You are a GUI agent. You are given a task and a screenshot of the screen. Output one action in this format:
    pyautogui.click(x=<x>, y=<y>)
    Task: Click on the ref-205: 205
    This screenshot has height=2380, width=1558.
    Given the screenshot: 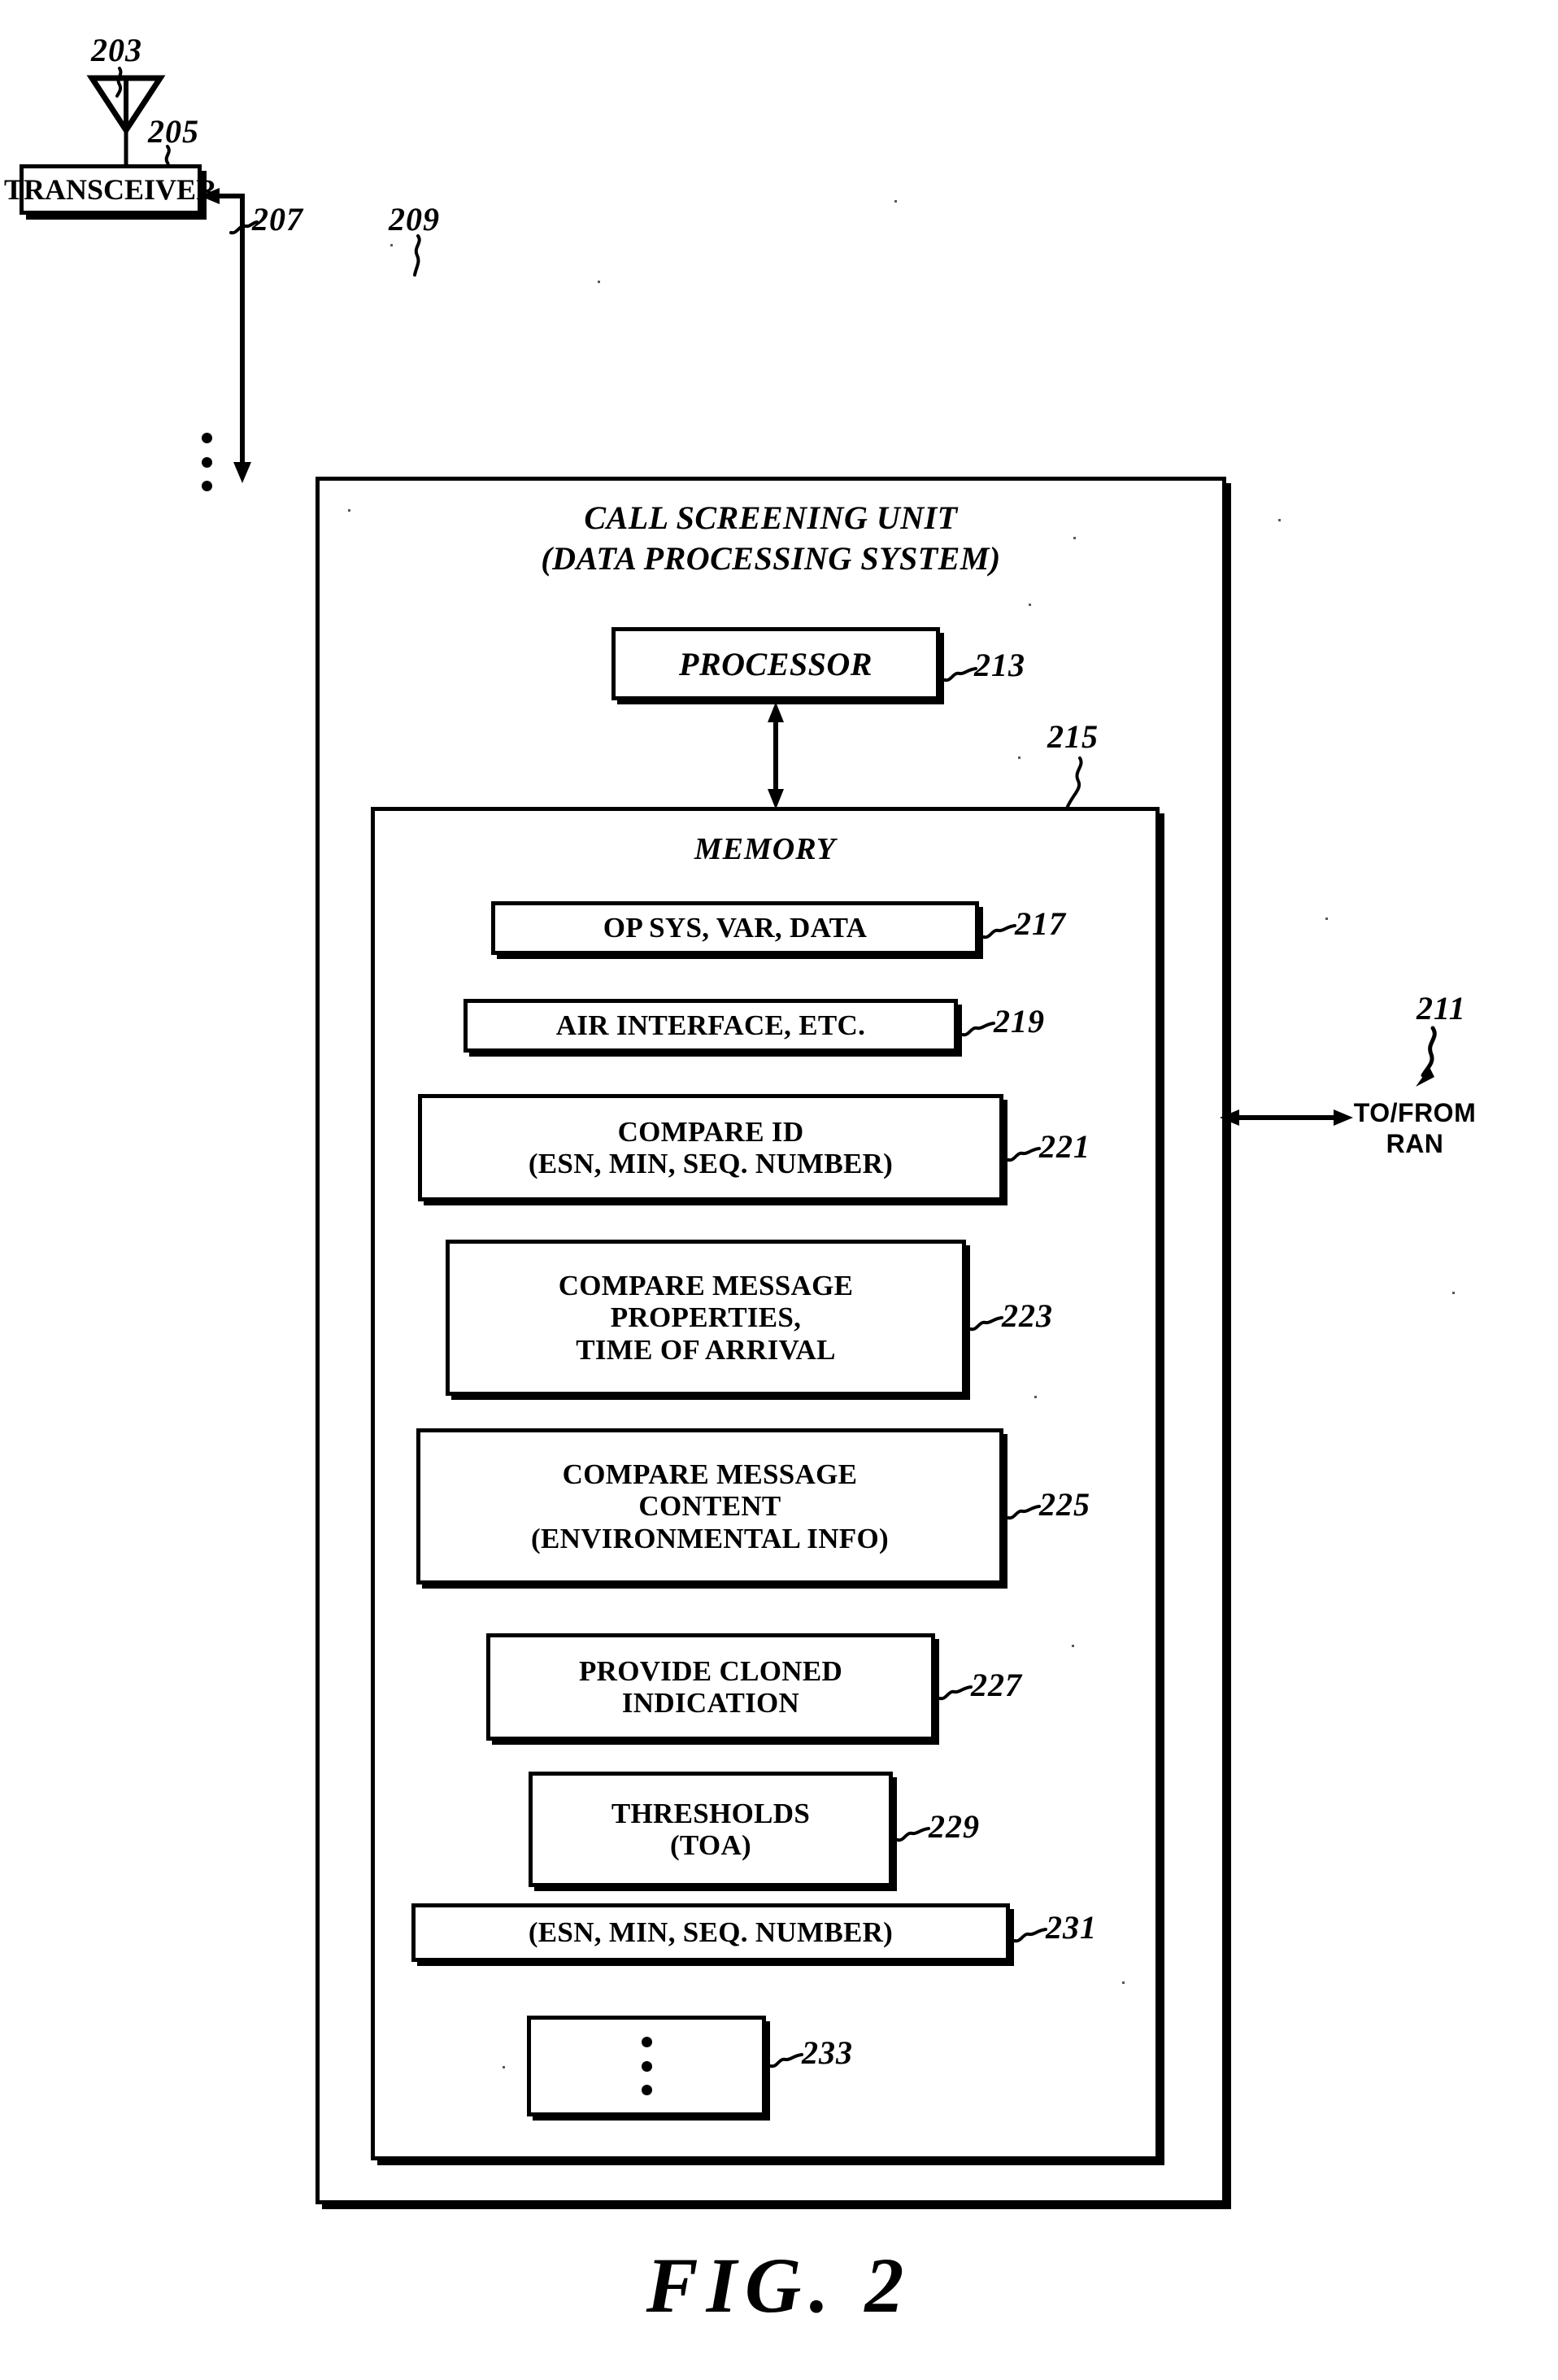 What is the action you would take?
    pyautogui.click(x=173, y=132)
    